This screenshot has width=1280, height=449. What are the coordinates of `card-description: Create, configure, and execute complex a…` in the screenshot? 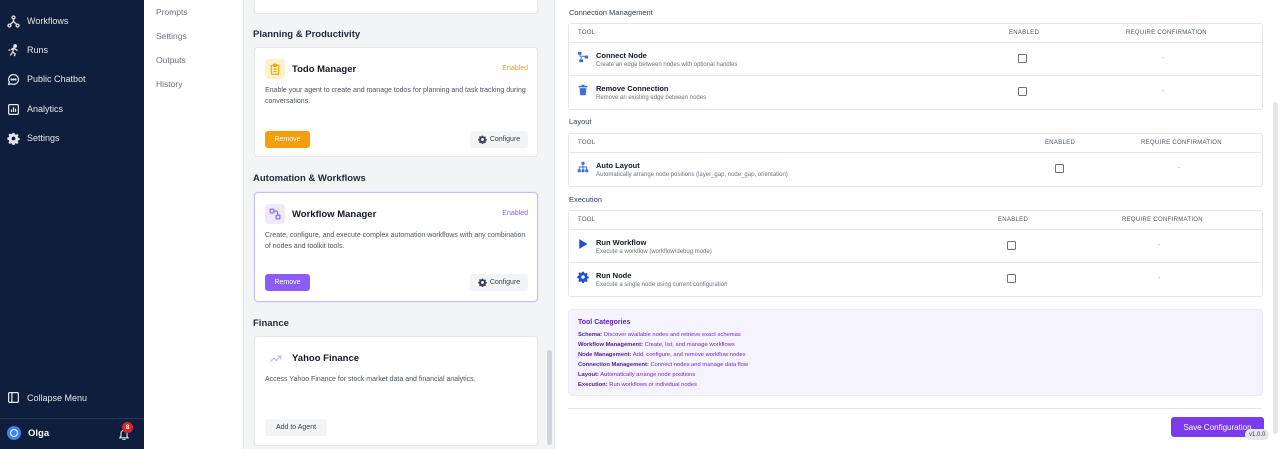 It's located at (395, 241).